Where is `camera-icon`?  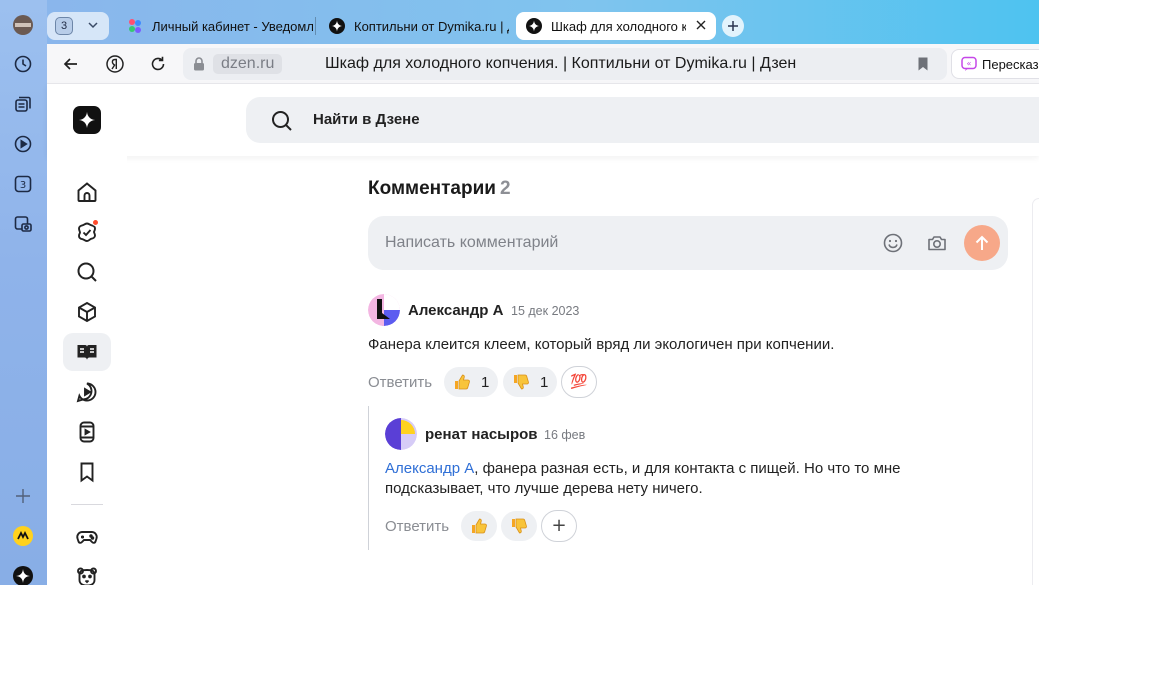
camera-icon is located at coordinates (937, 243).